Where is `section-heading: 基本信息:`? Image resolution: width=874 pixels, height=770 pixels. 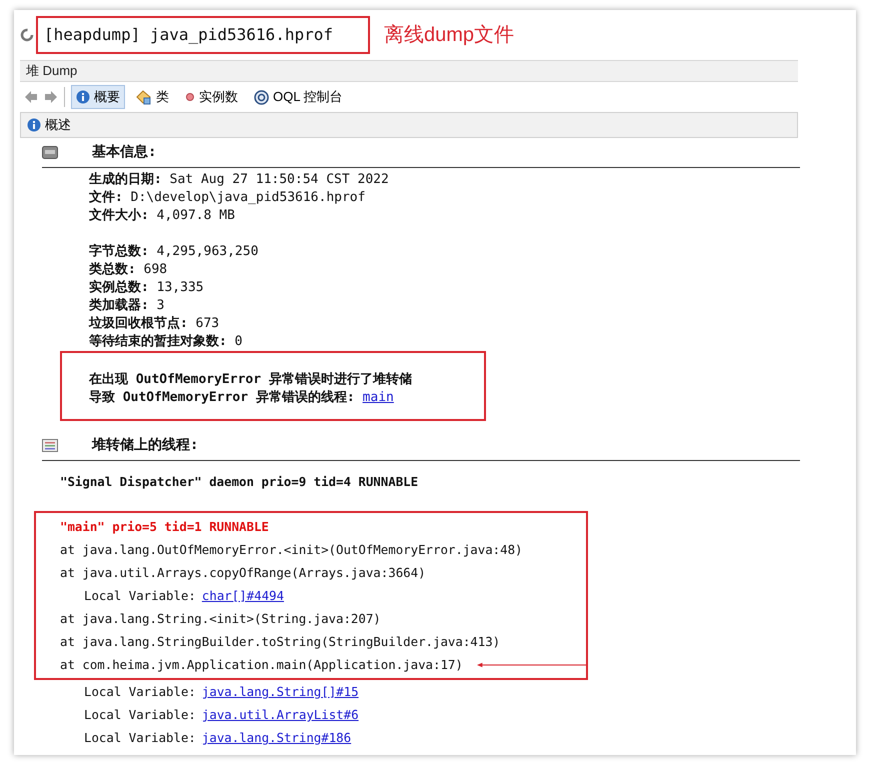
section-heading: 基本信息: is located at coordinates (124, 152).